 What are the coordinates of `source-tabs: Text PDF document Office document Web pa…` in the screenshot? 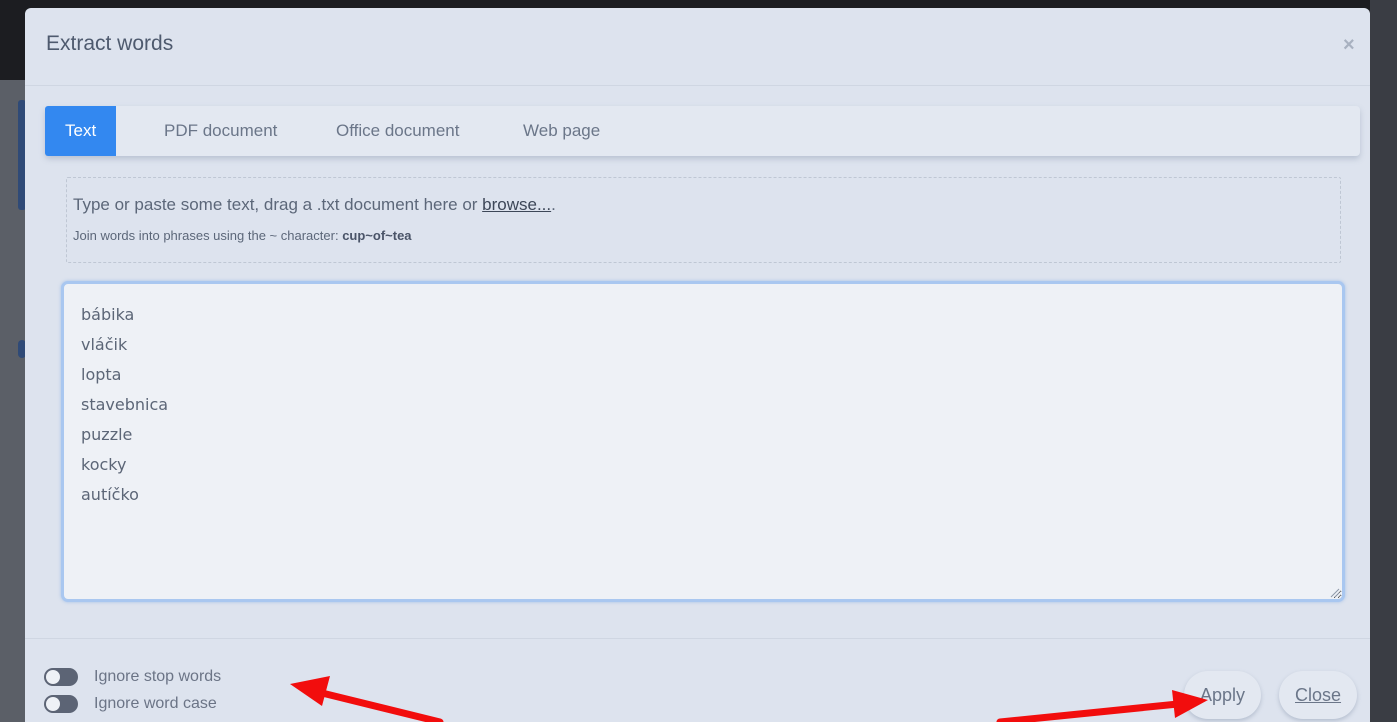 It's located at (702, 131).